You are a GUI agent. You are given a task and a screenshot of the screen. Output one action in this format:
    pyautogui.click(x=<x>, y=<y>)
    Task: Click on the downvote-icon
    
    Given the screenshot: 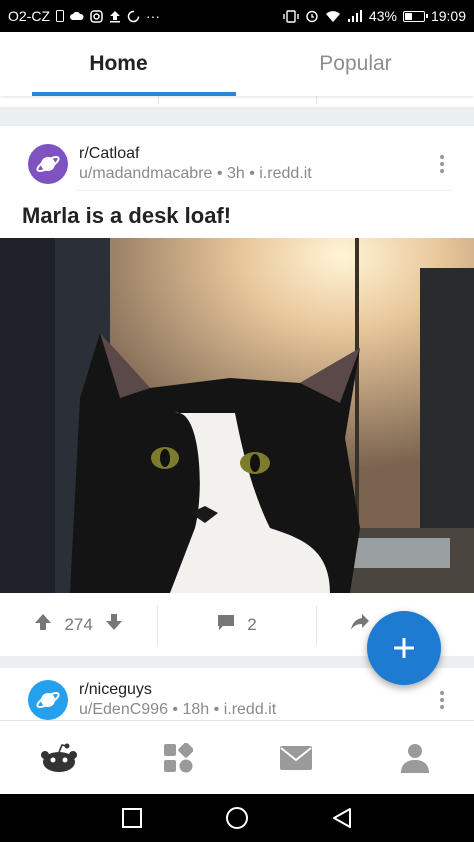 What is the action you would take?
    pyautogui.click(x=114, y=624)
    